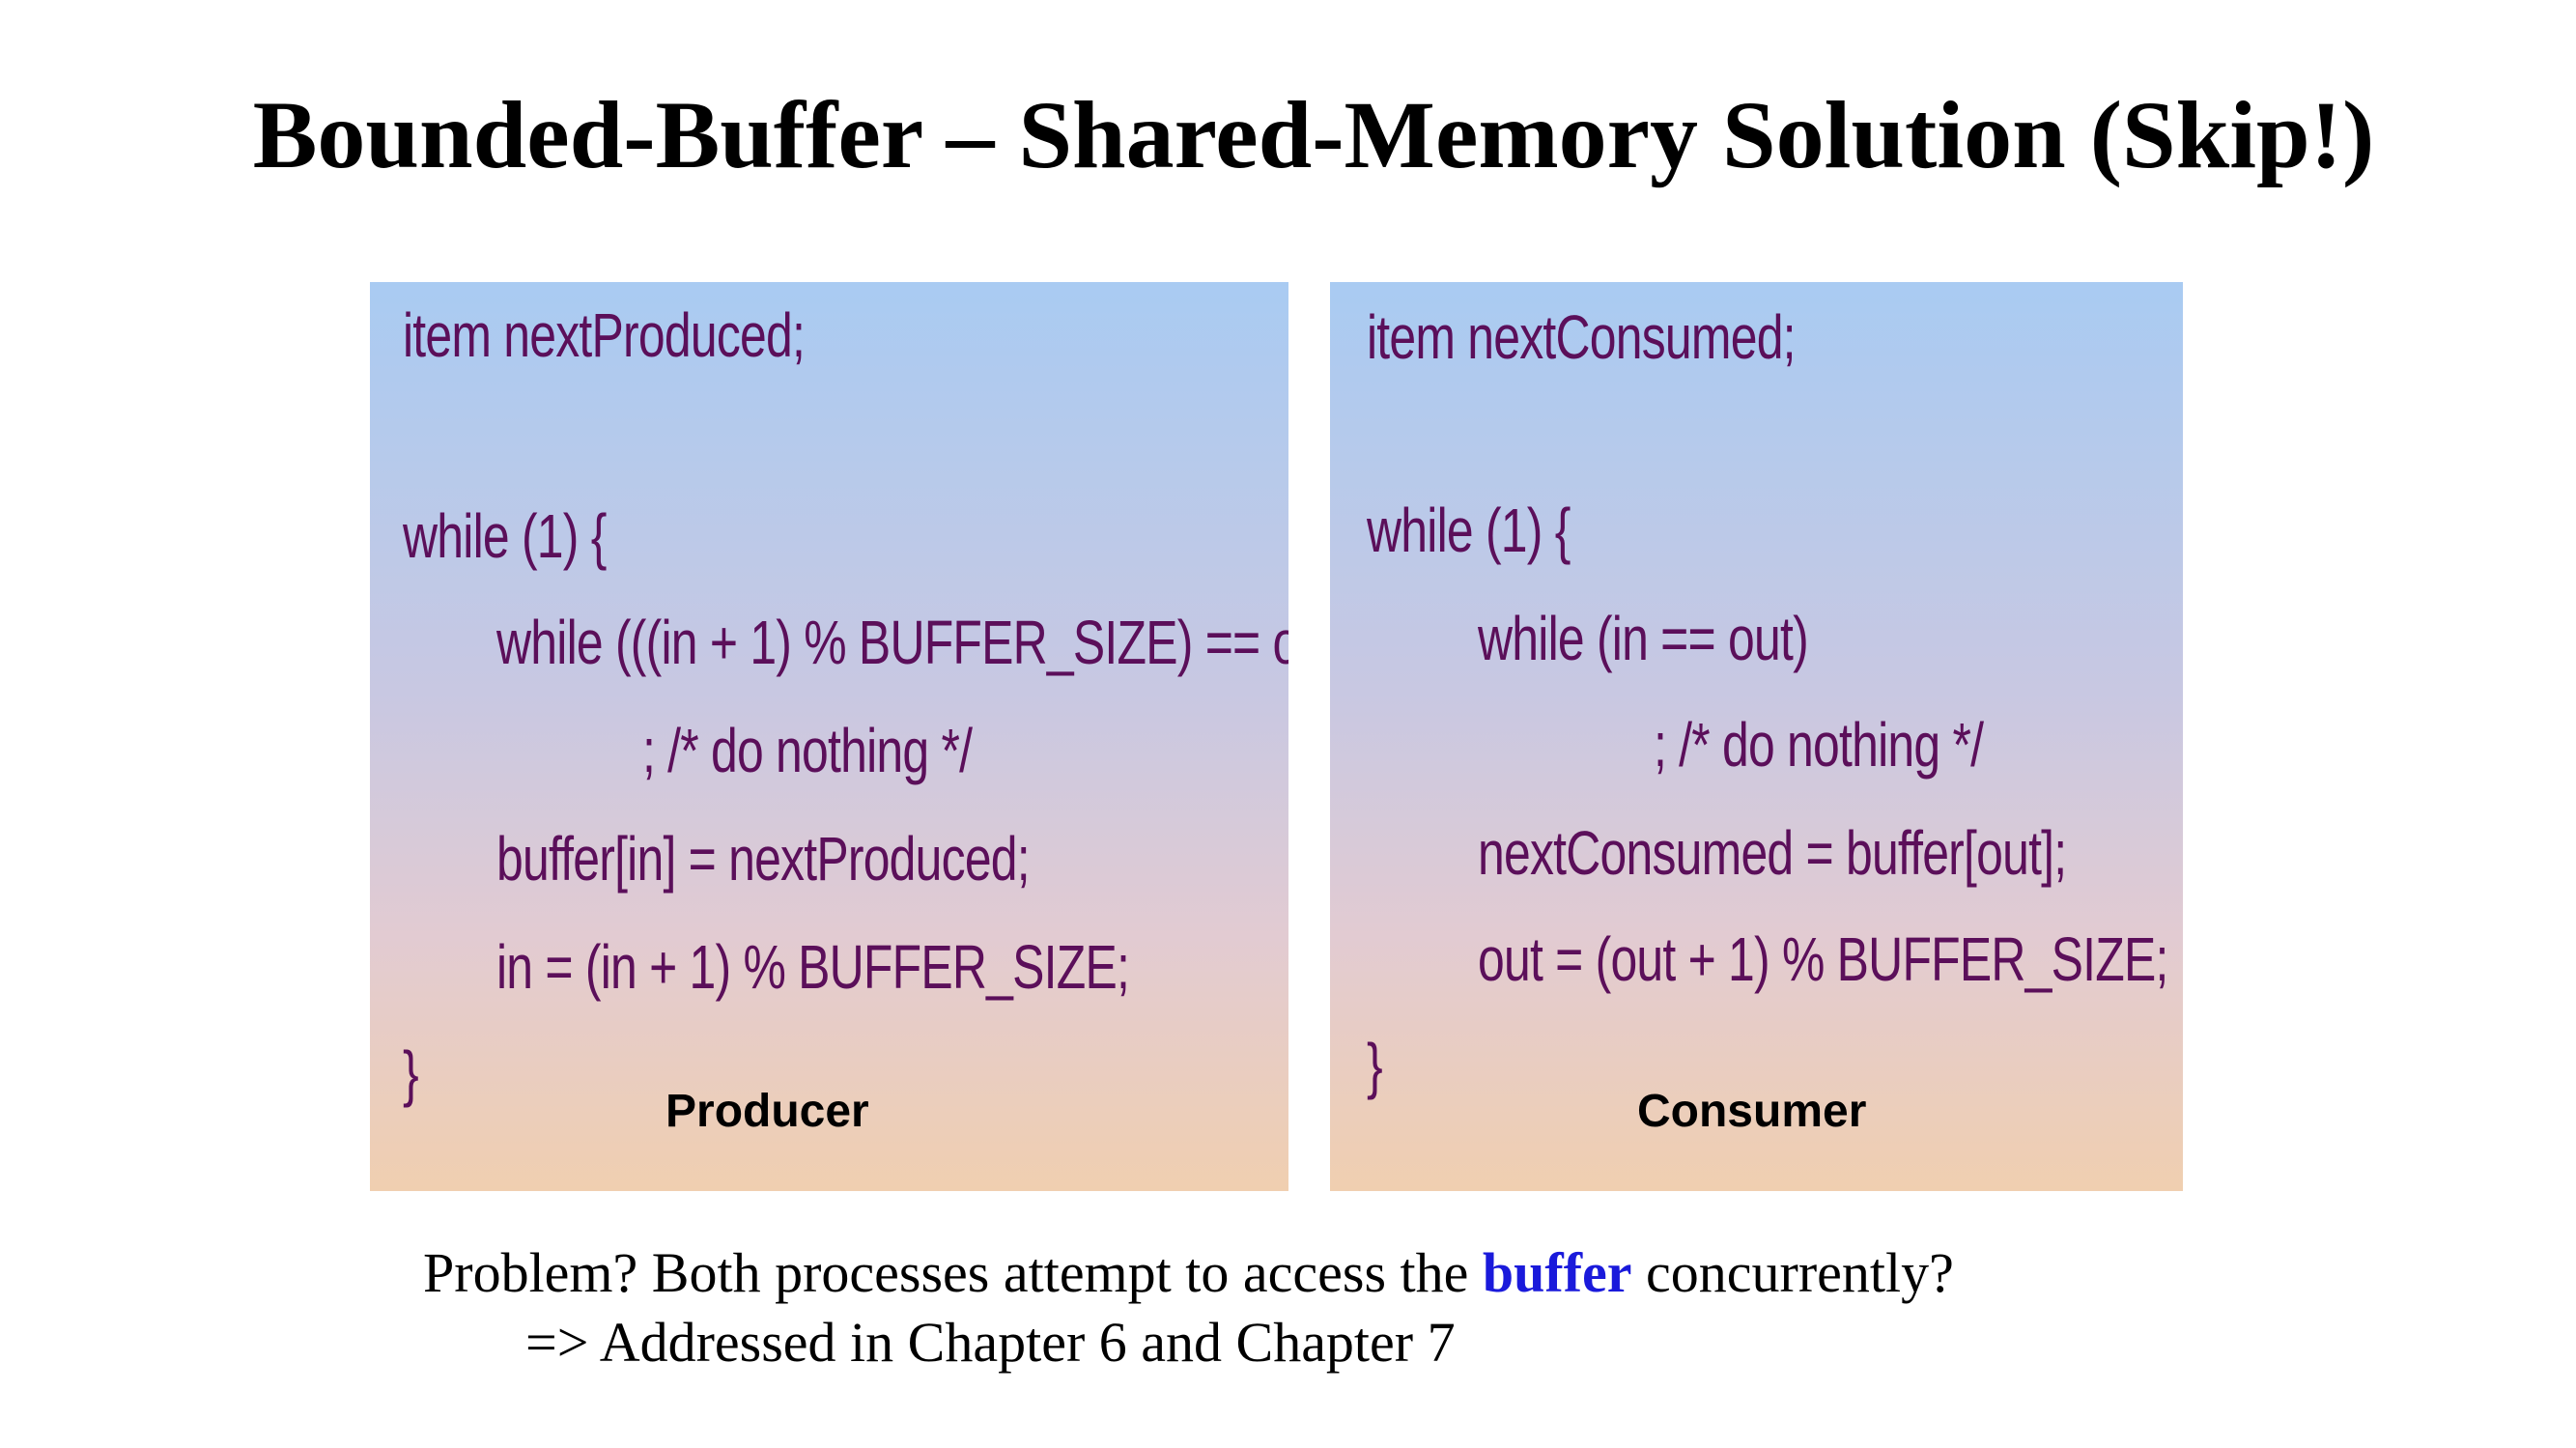 Image resolution: width=2576 pixels, height=1448 pixels. What do you see at coordinates (1772, 853) in the screenshot?
I see `consumer-code-line: nextConsumed = buffer[out];` at bounding box center [1772, 853].